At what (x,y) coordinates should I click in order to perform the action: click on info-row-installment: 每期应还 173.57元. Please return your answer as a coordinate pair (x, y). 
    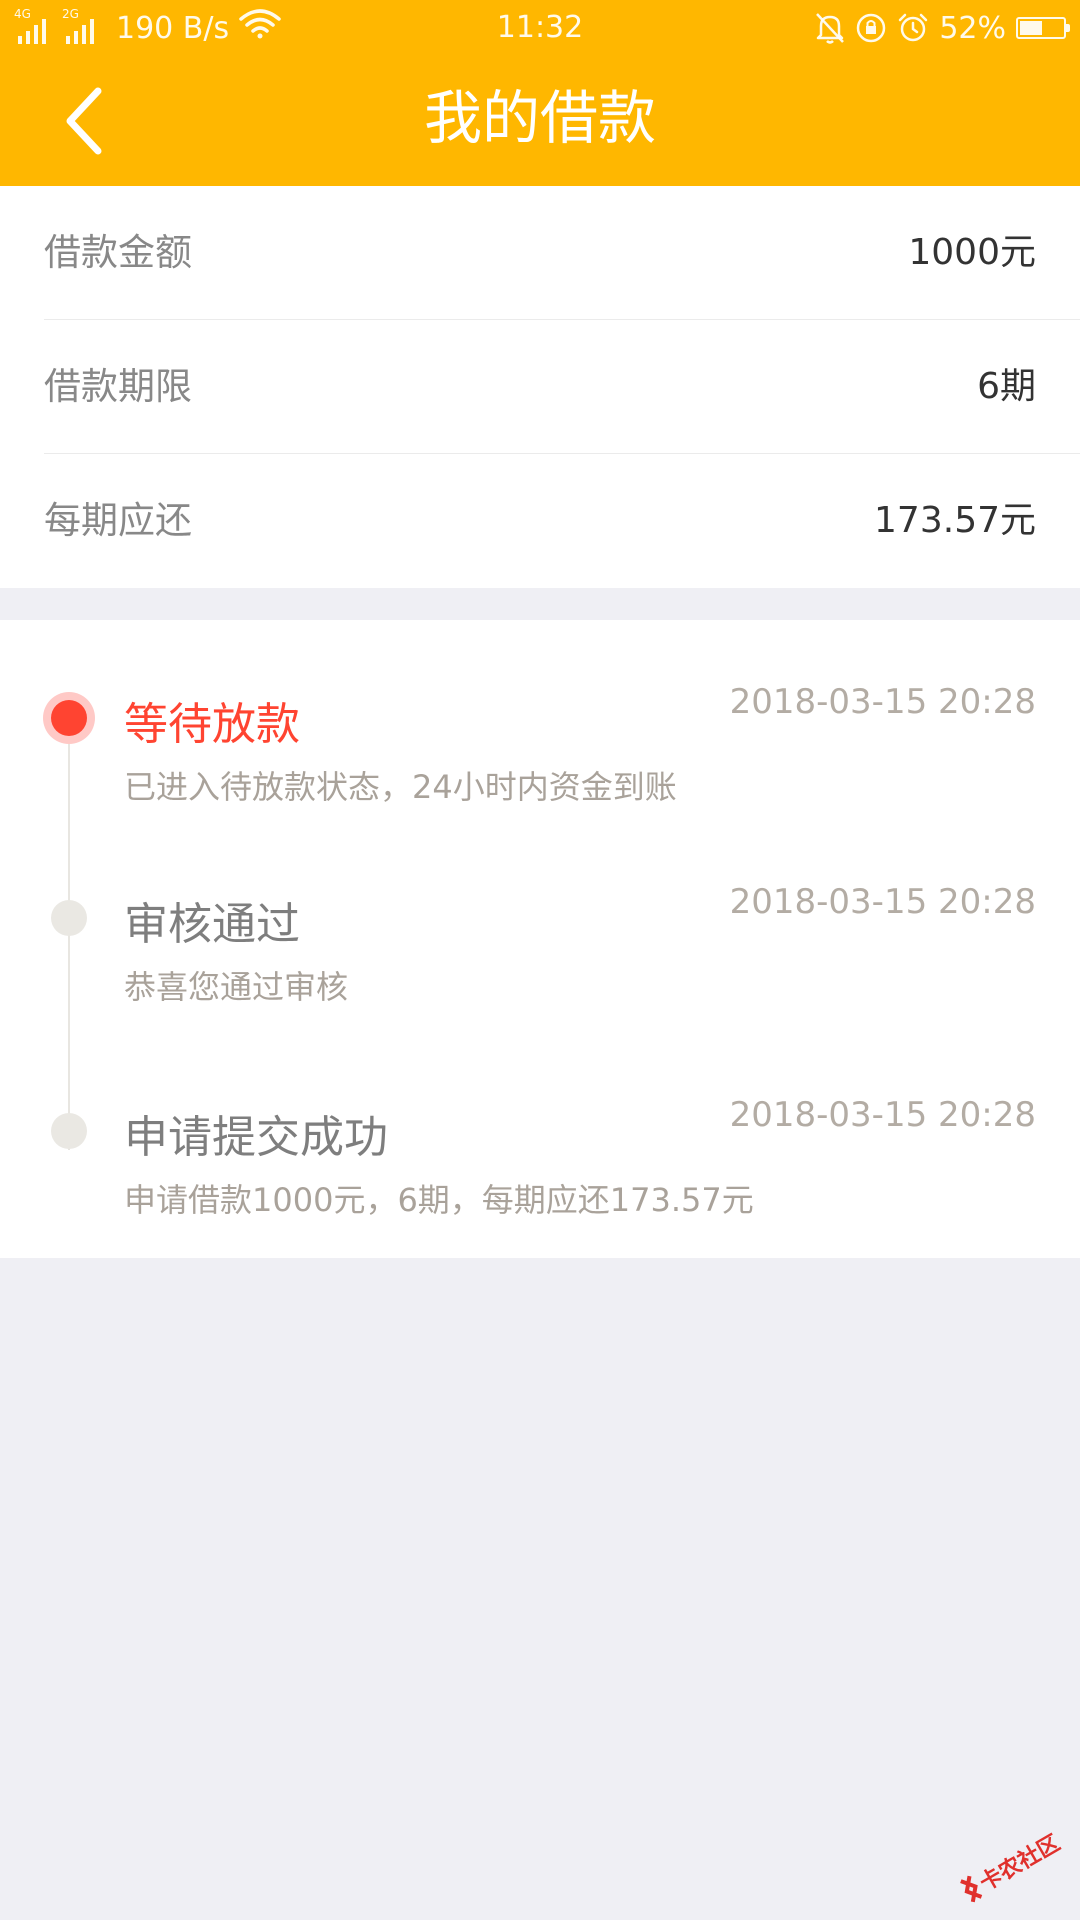
    Looking at the image, I should click on (562, 521).